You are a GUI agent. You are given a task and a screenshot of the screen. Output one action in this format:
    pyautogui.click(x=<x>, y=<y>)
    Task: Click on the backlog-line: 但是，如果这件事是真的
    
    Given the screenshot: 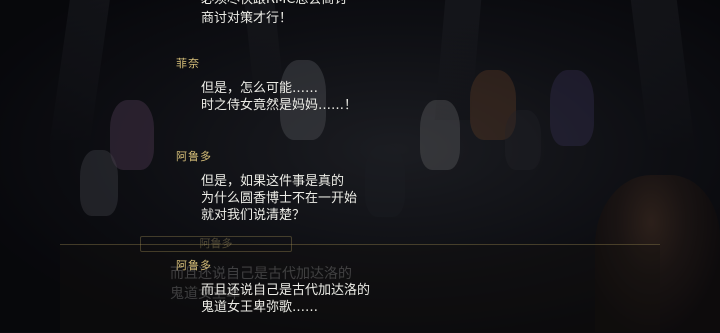 What is the action you would take?
    pyautogui.click(x=273, y=181)
    